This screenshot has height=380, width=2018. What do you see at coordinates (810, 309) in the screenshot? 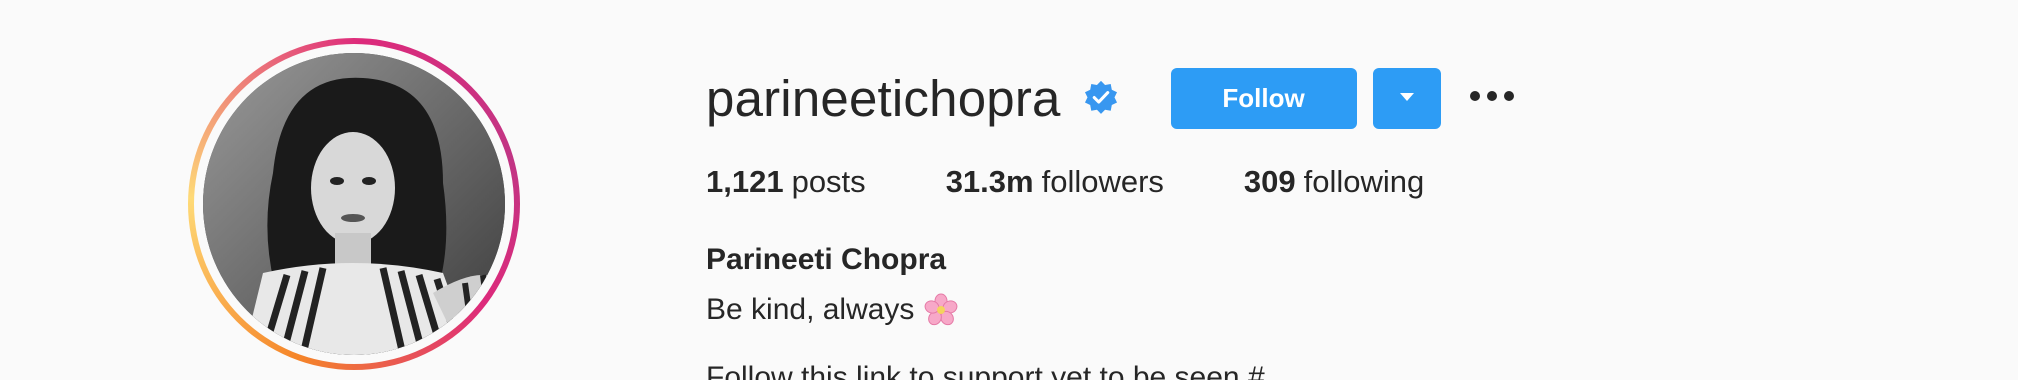
I see `bio-text: Be kind, always` at bounding box center [810, 309].